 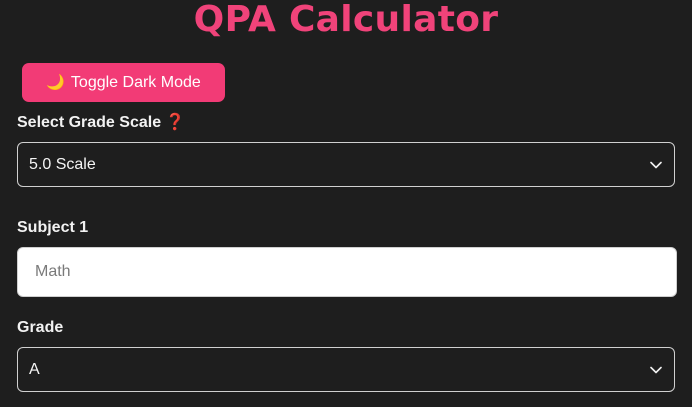 What do you see at coordinates (53, 227) in the screenshot?
I see `subject-label: Subject 1` at bounding box center [53, 227].